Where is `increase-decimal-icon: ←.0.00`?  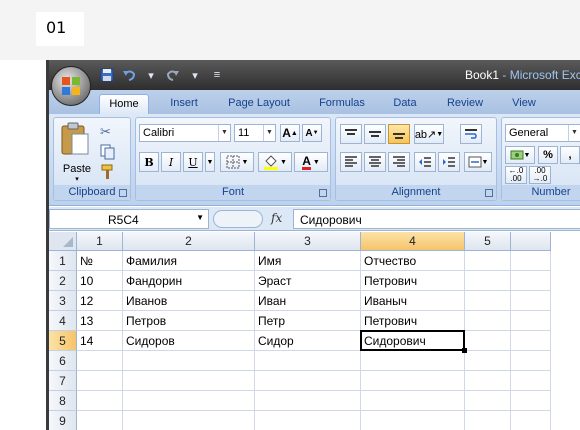
increase-decimal-icon: ←.0.00 is located at coordinates (516, 175).